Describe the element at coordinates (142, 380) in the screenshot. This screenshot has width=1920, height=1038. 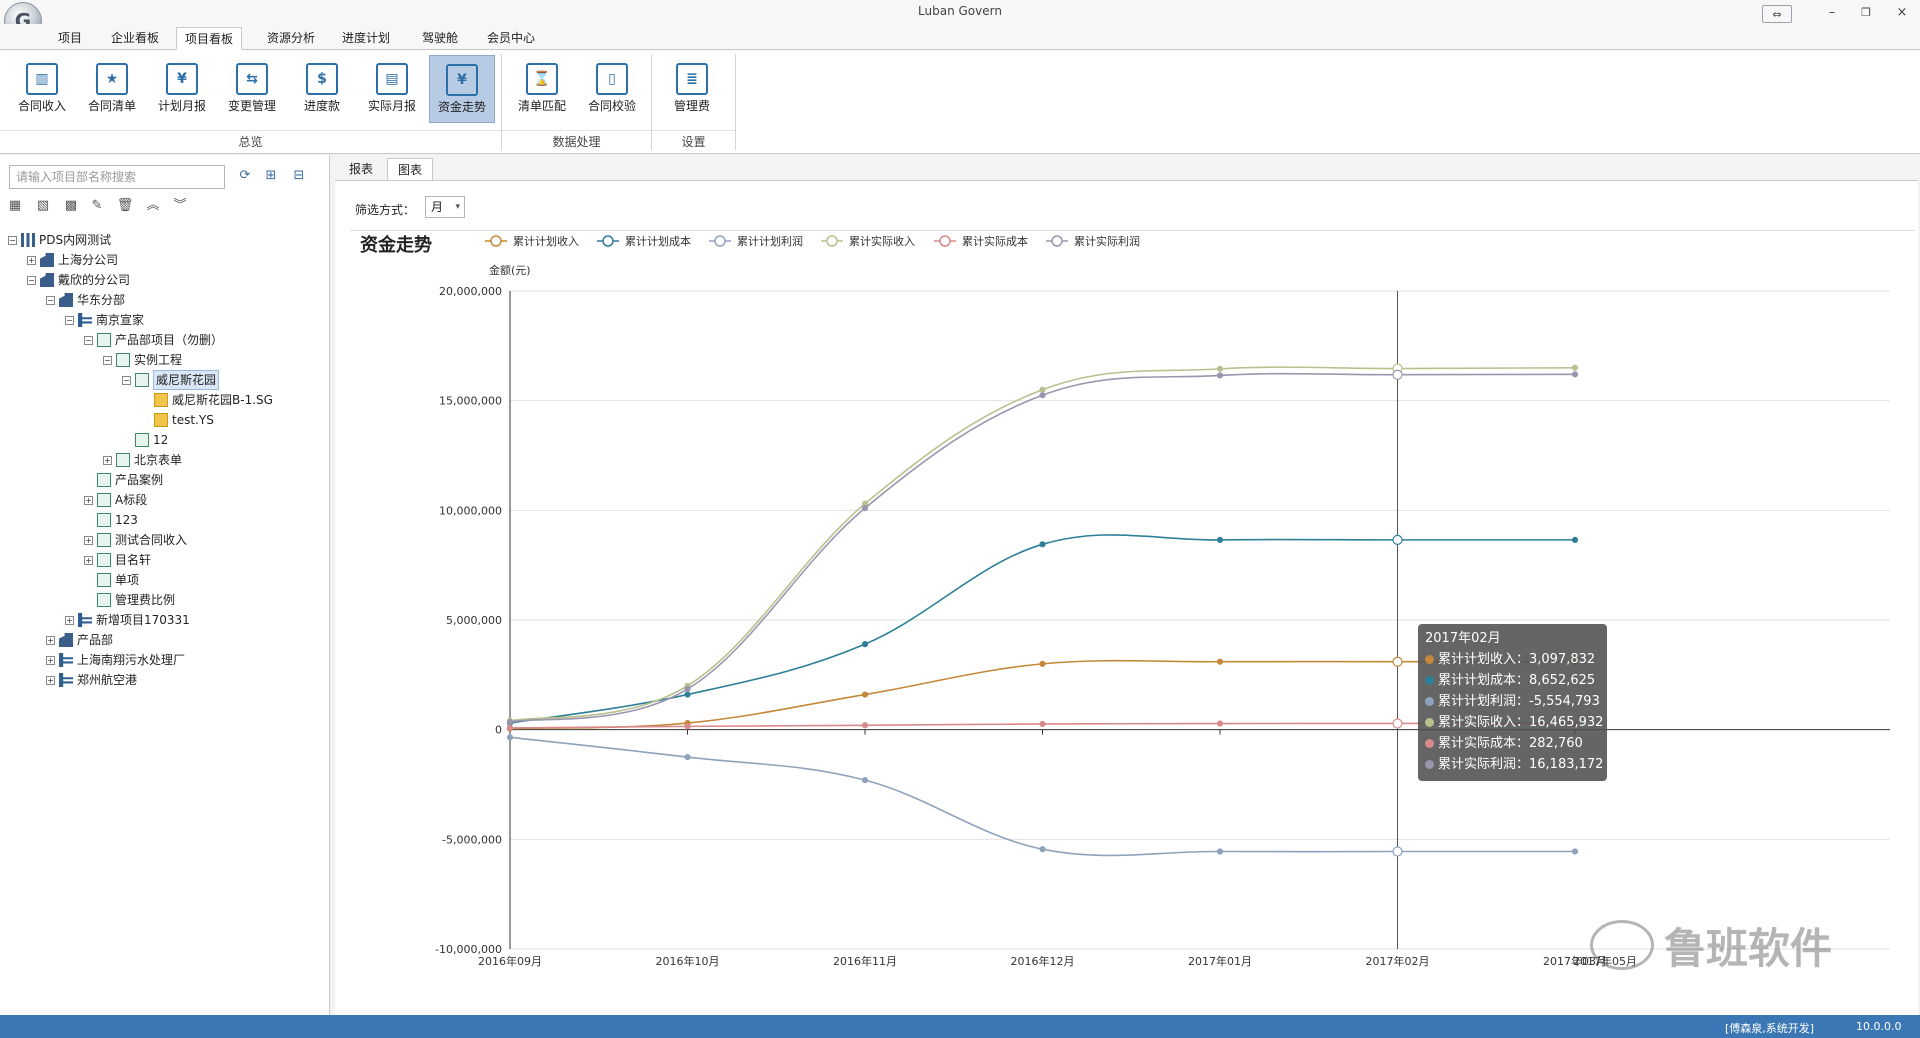
I see `project-icon` at that location.